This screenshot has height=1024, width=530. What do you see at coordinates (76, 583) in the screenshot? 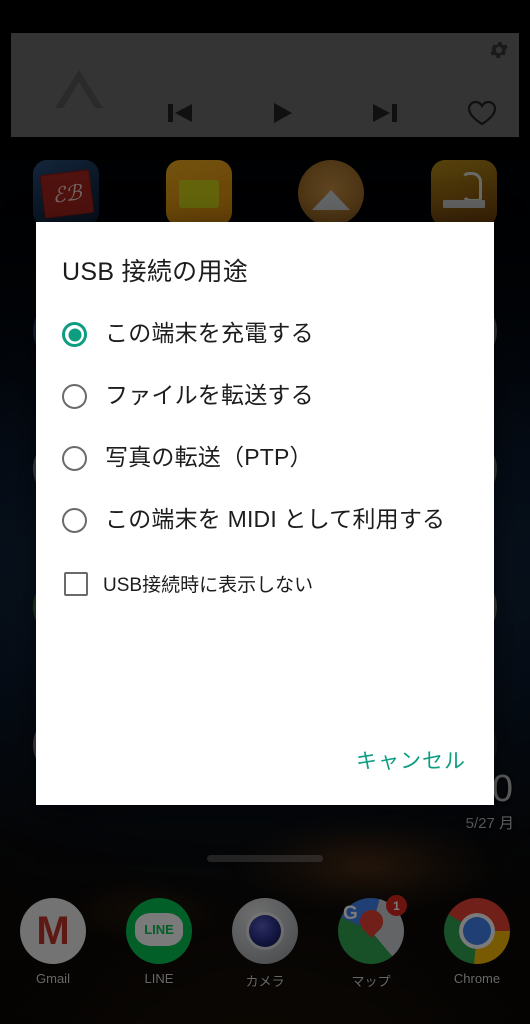
I see `hide-on-usb-checkbox` at bounding box center [76, 583].